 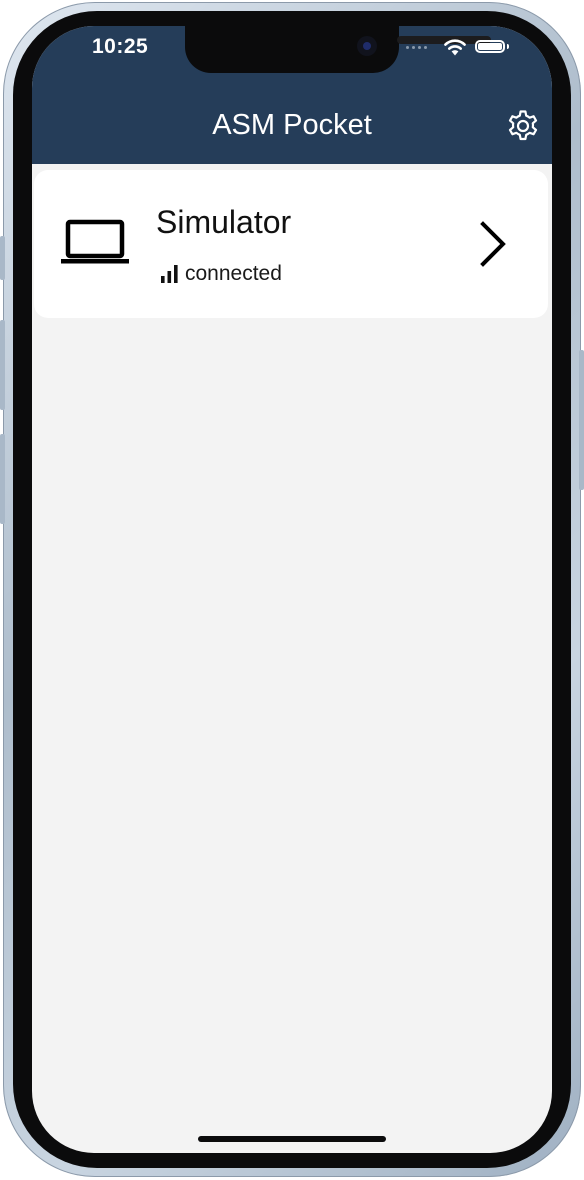 I want to click on device-name: Simulator, so click(x=224, y=222).